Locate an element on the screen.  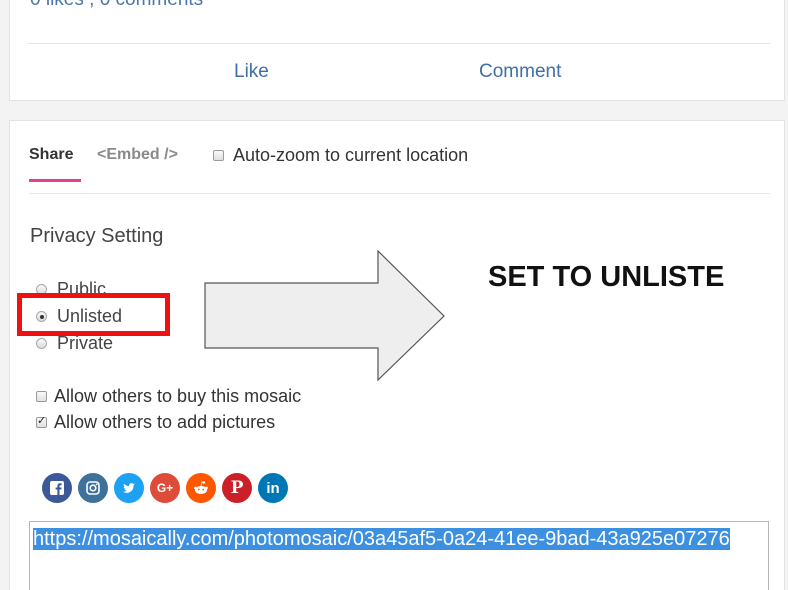
like-button: Like is located at coordinates (251, 72).